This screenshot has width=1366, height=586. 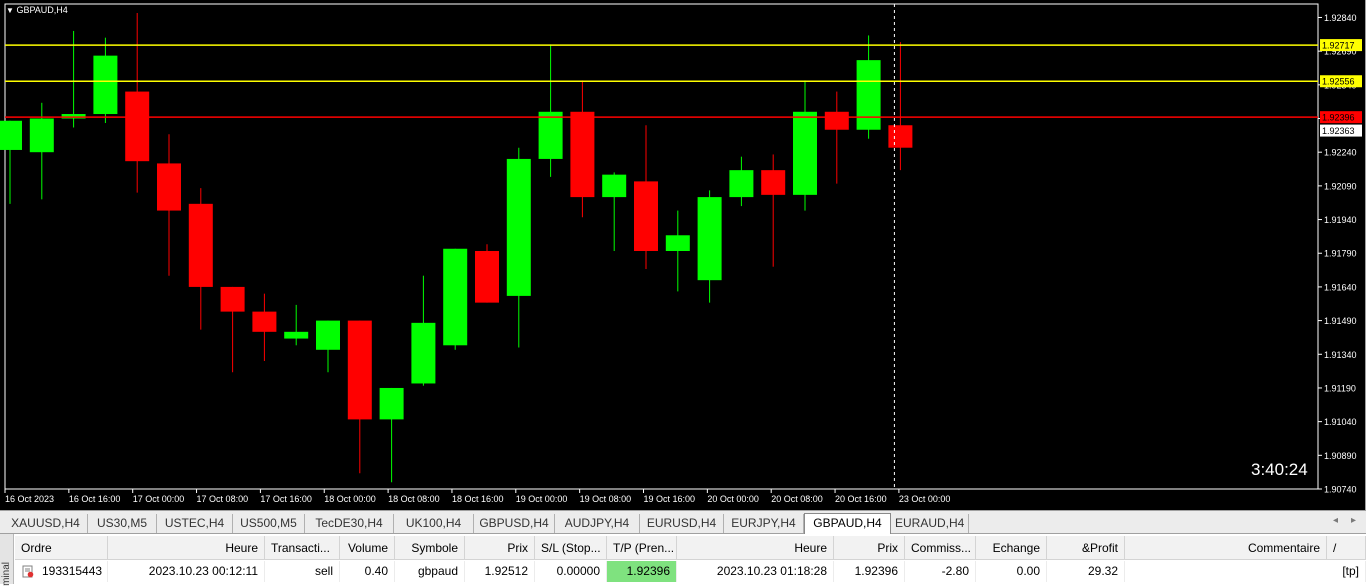 I want to click on chart-tab: AUDJPY,H4, so click(x=597, y=523).